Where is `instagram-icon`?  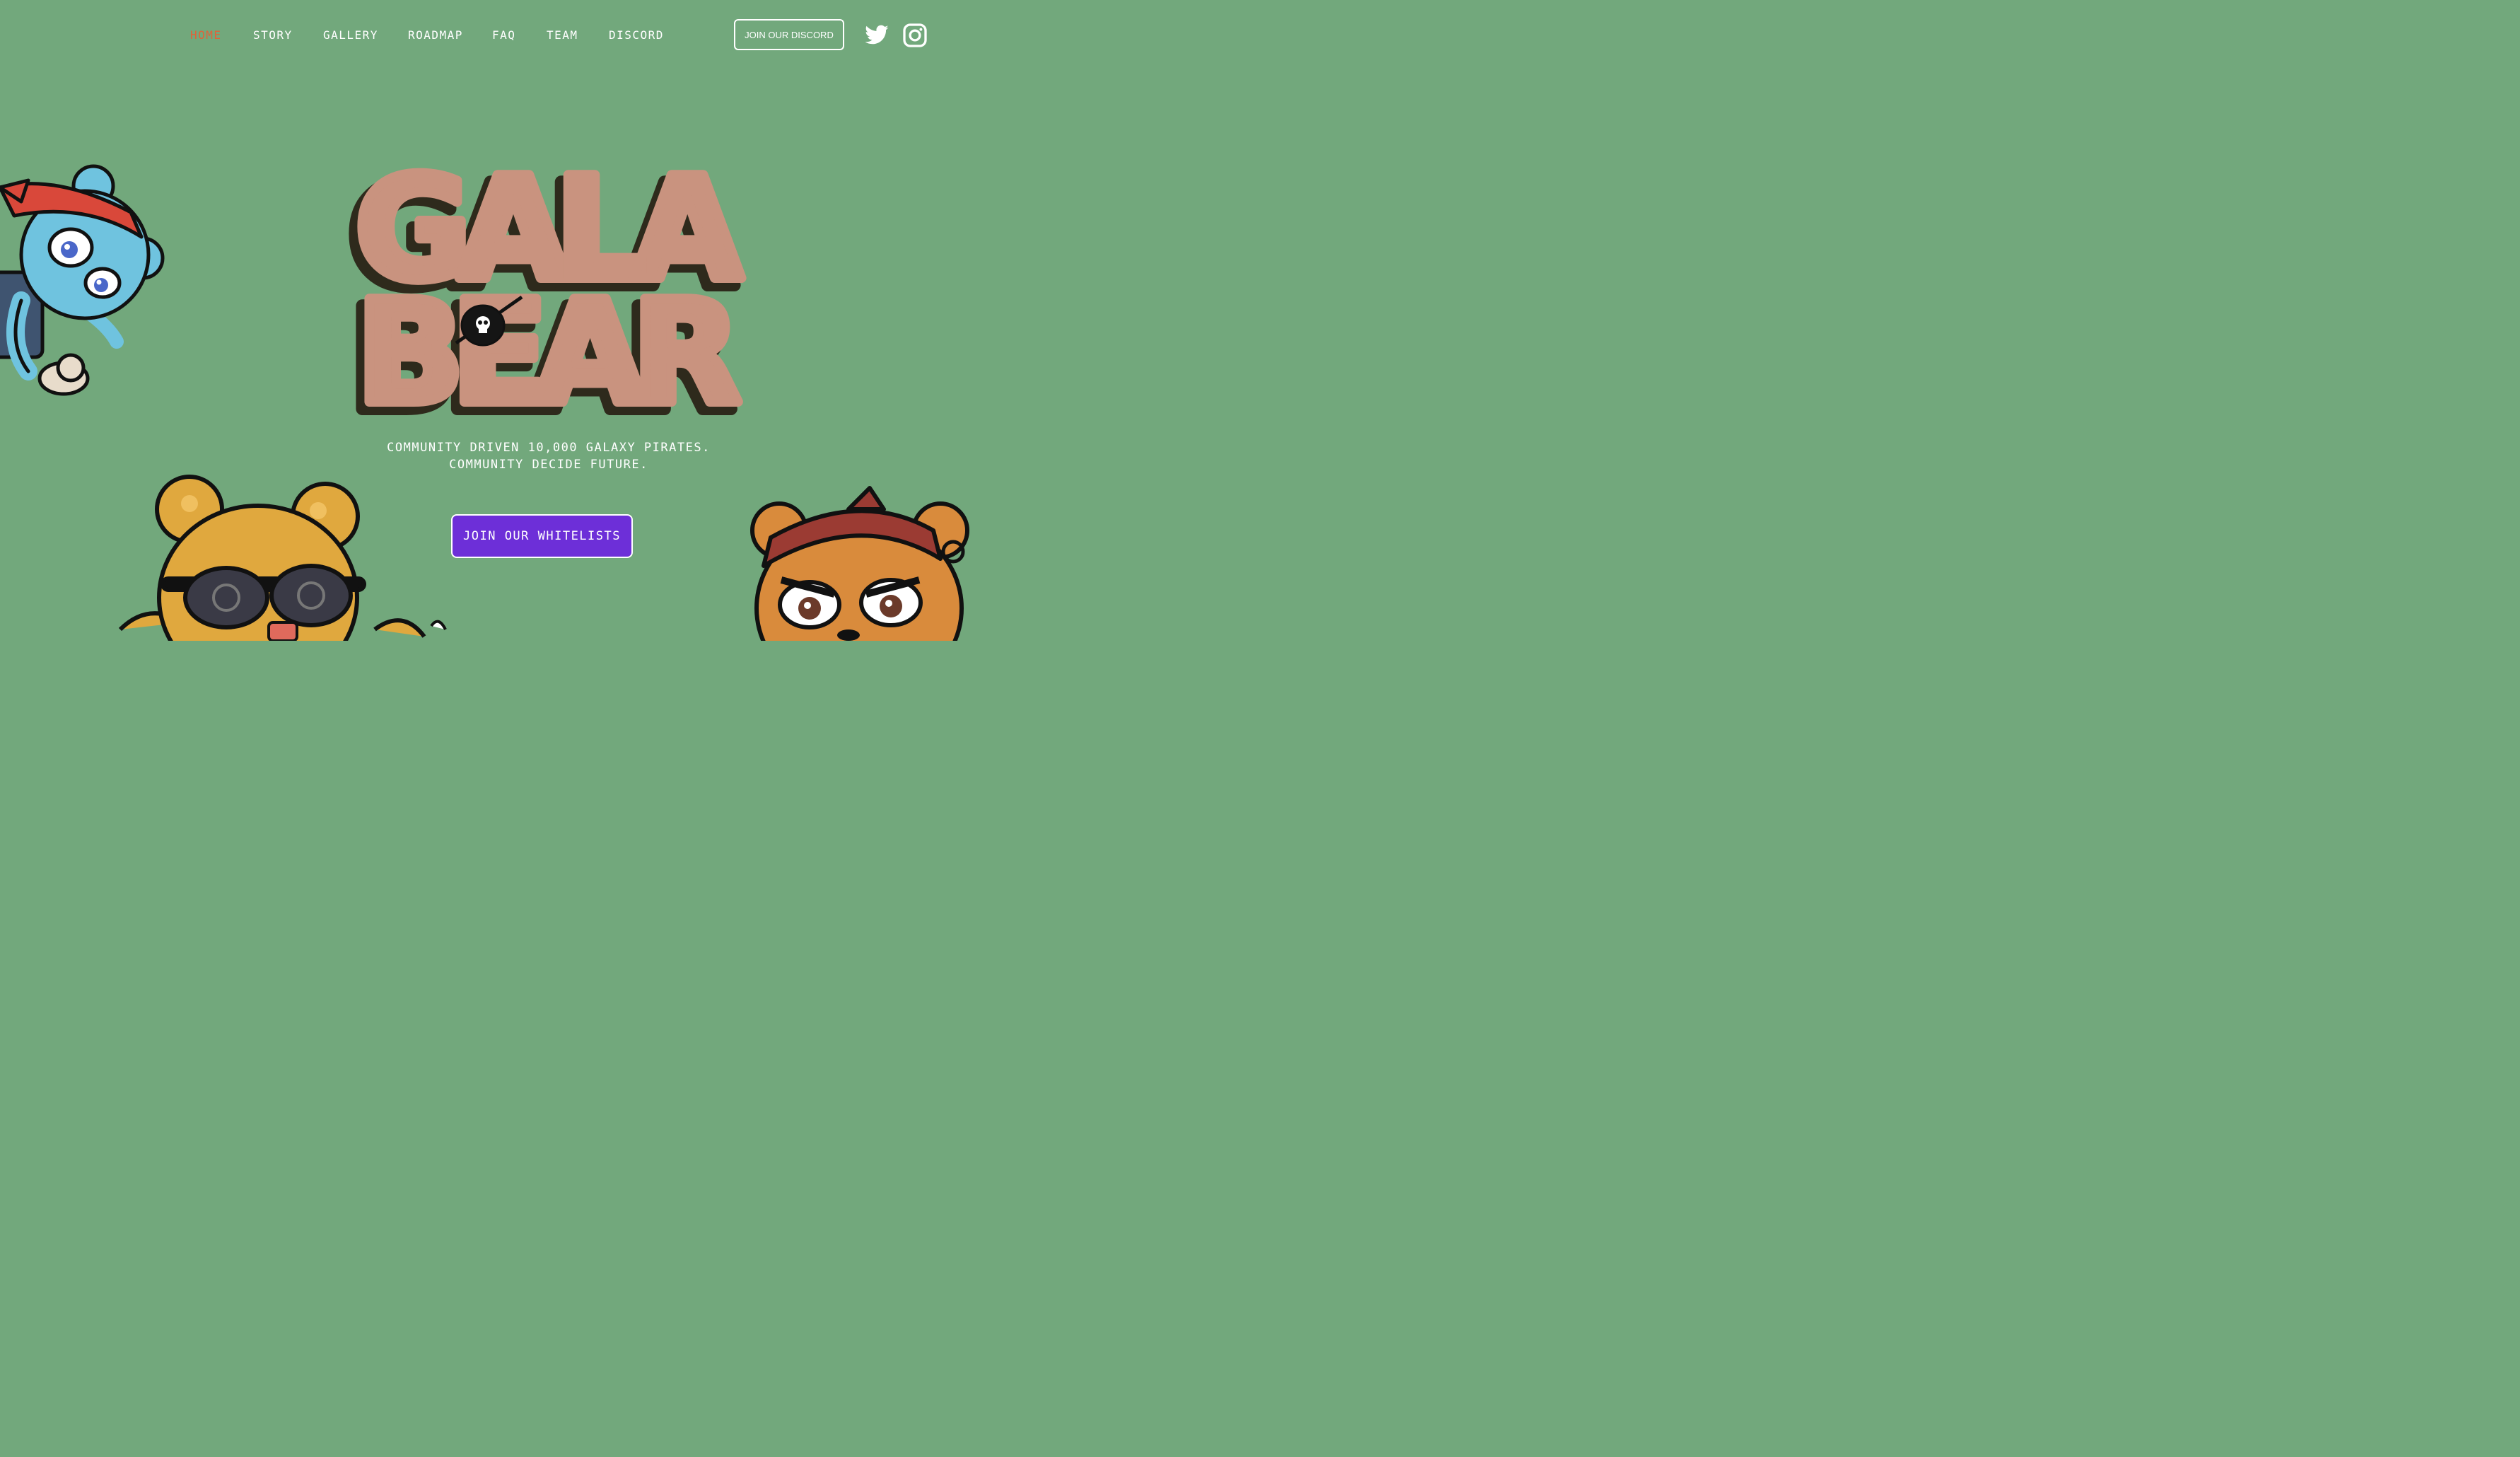 instagram-icon is located at coordinates (915, 35).